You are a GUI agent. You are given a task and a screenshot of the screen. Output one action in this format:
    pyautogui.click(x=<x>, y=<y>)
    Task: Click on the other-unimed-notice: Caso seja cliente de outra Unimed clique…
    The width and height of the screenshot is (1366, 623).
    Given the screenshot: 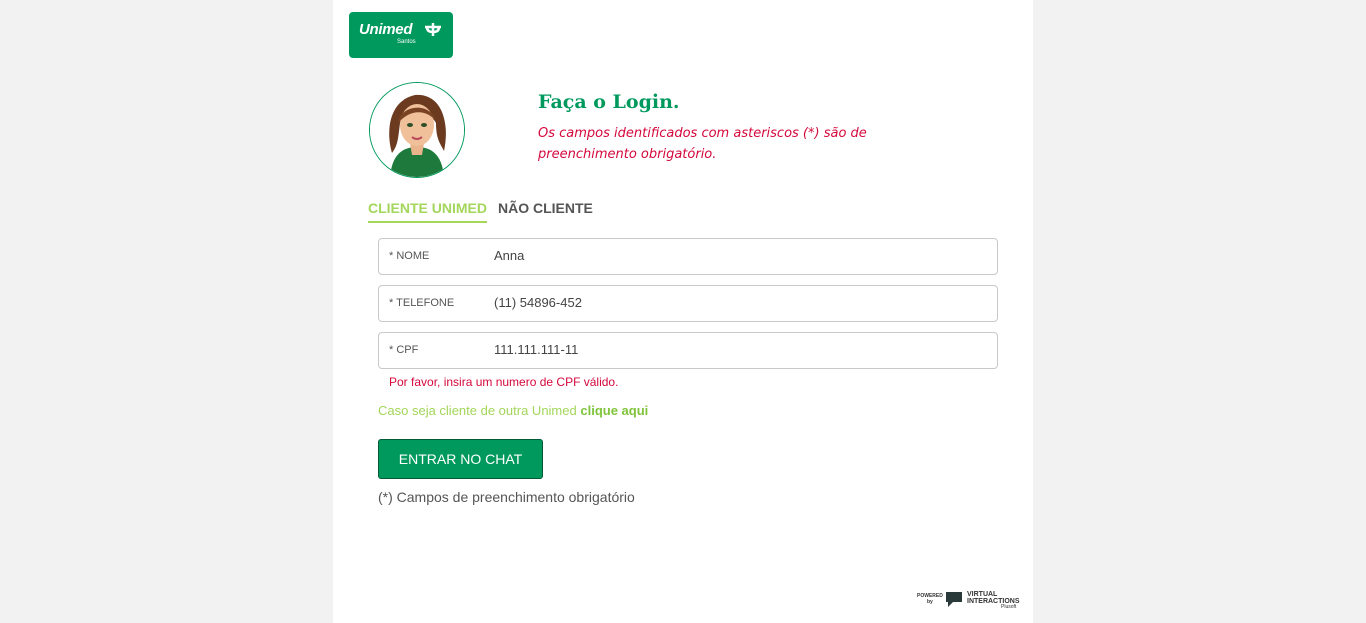 What is the action you would take?
    pyautogui.click(x=513, y=410)
    